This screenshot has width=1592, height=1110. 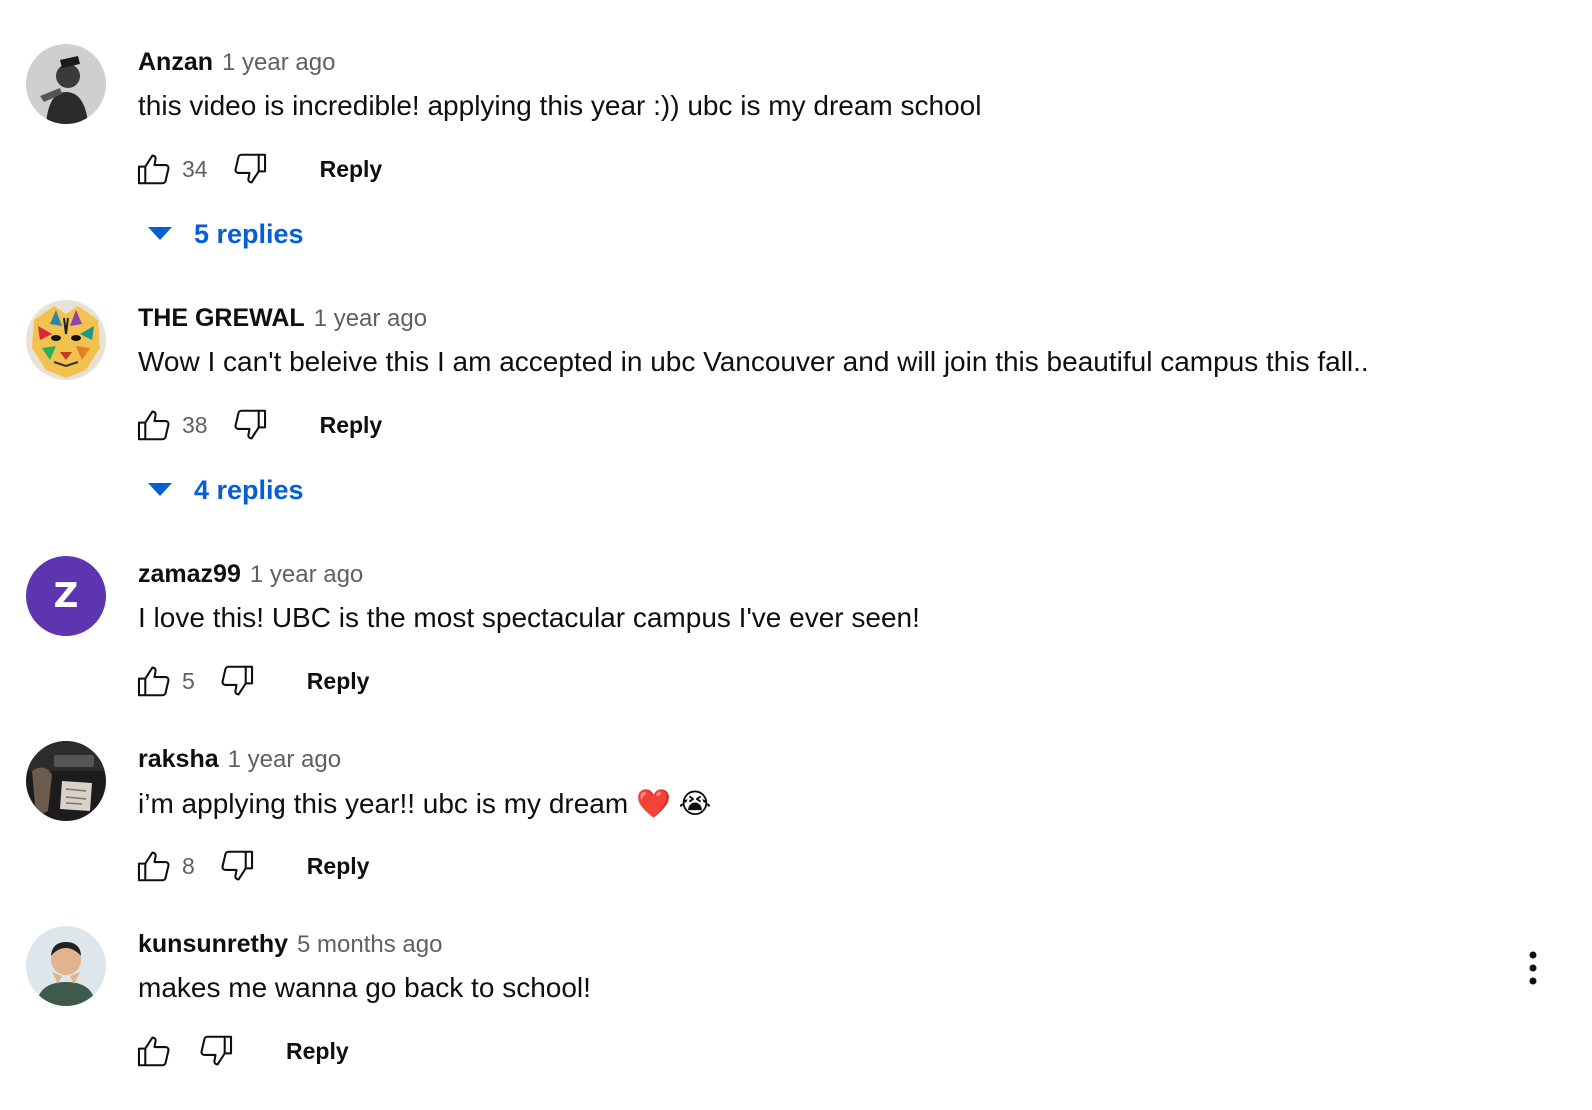 What do you see at coordinates (249, 489) in the screenshot?
I see `replies-count: 4 replies` at bounding box center [249, 489].